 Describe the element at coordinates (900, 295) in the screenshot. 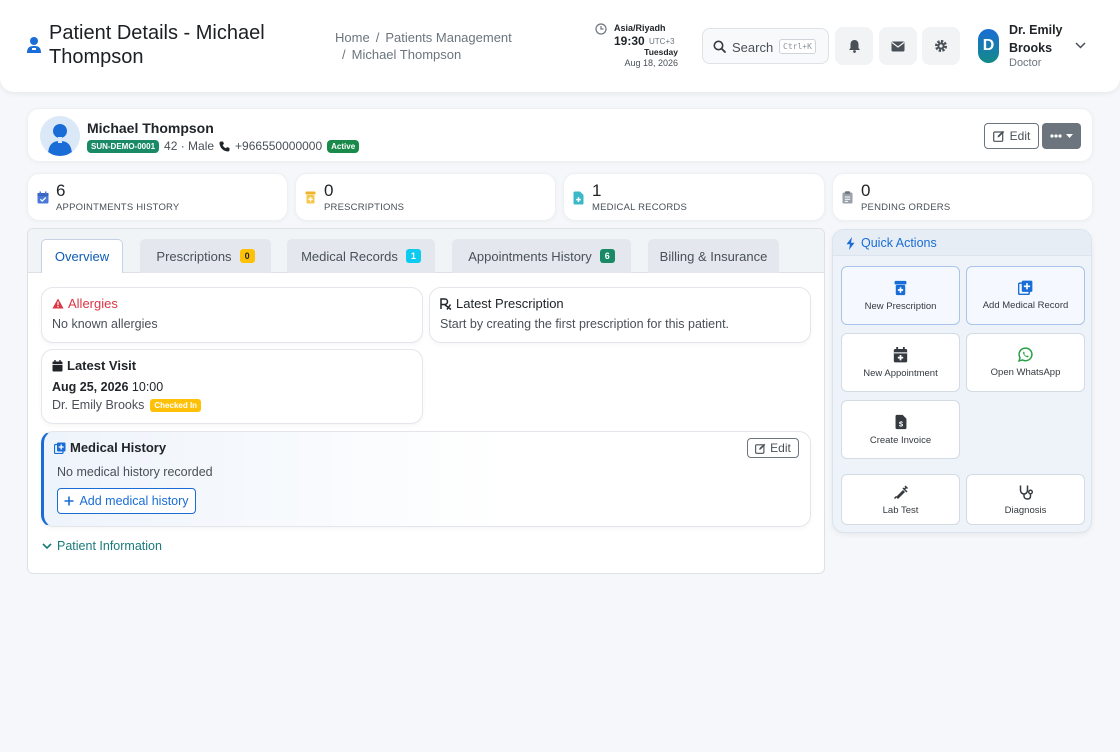

I see `new-prescription-button: New Prescription` at that location.